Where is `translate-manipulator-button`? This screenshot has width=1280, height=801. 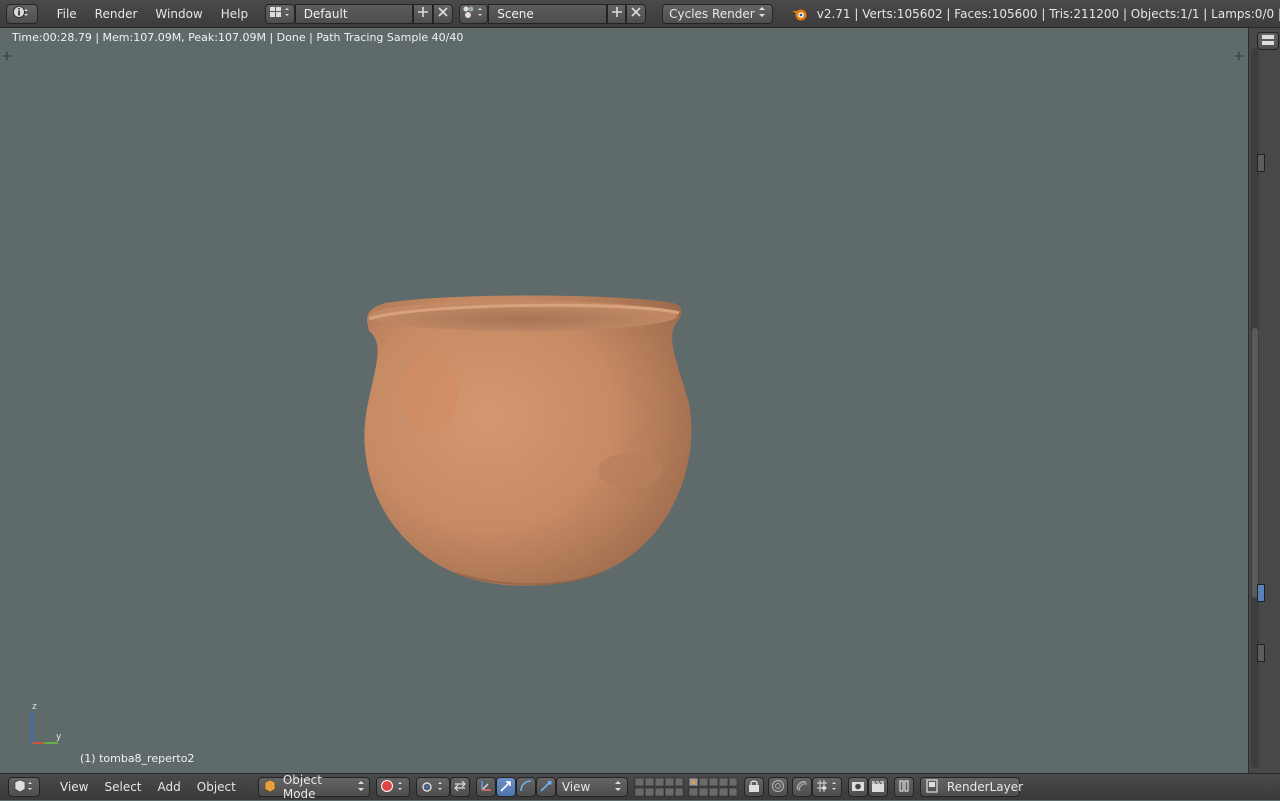 translate-manipulator-button is located at coordinates (505, 787).